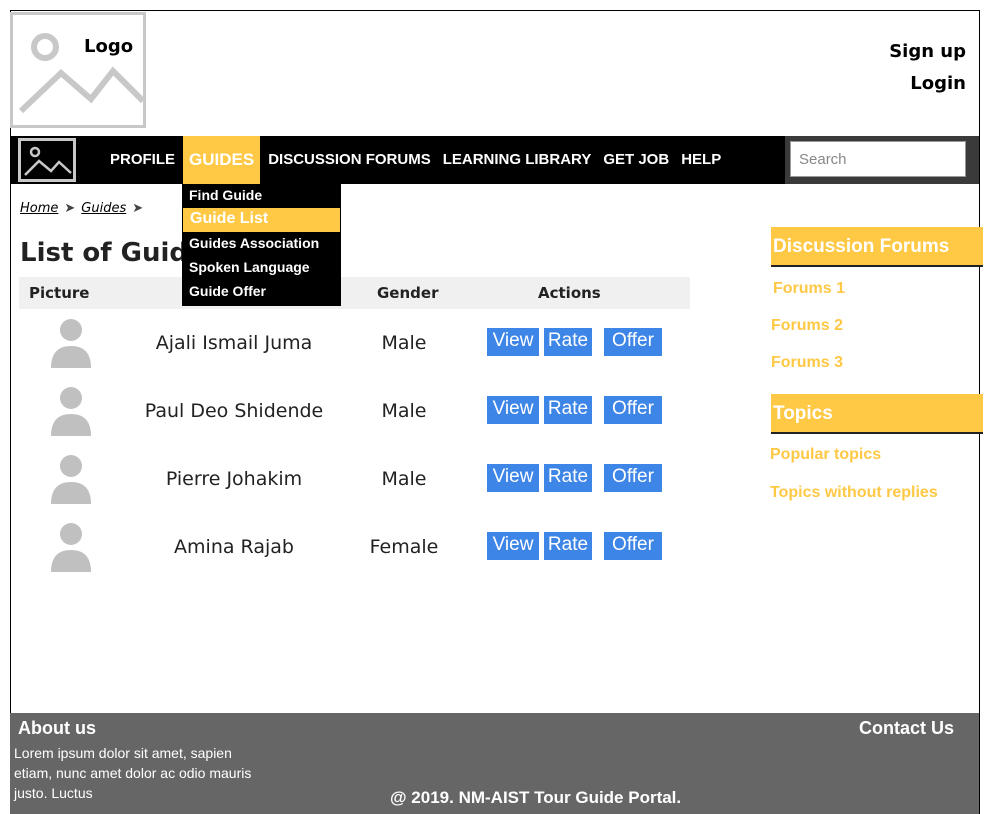 The image size is (990, 814). Describe the element at coordinates (103, 208) in the screenshot. I see `breadcrumb-guides: Guides` at that location.